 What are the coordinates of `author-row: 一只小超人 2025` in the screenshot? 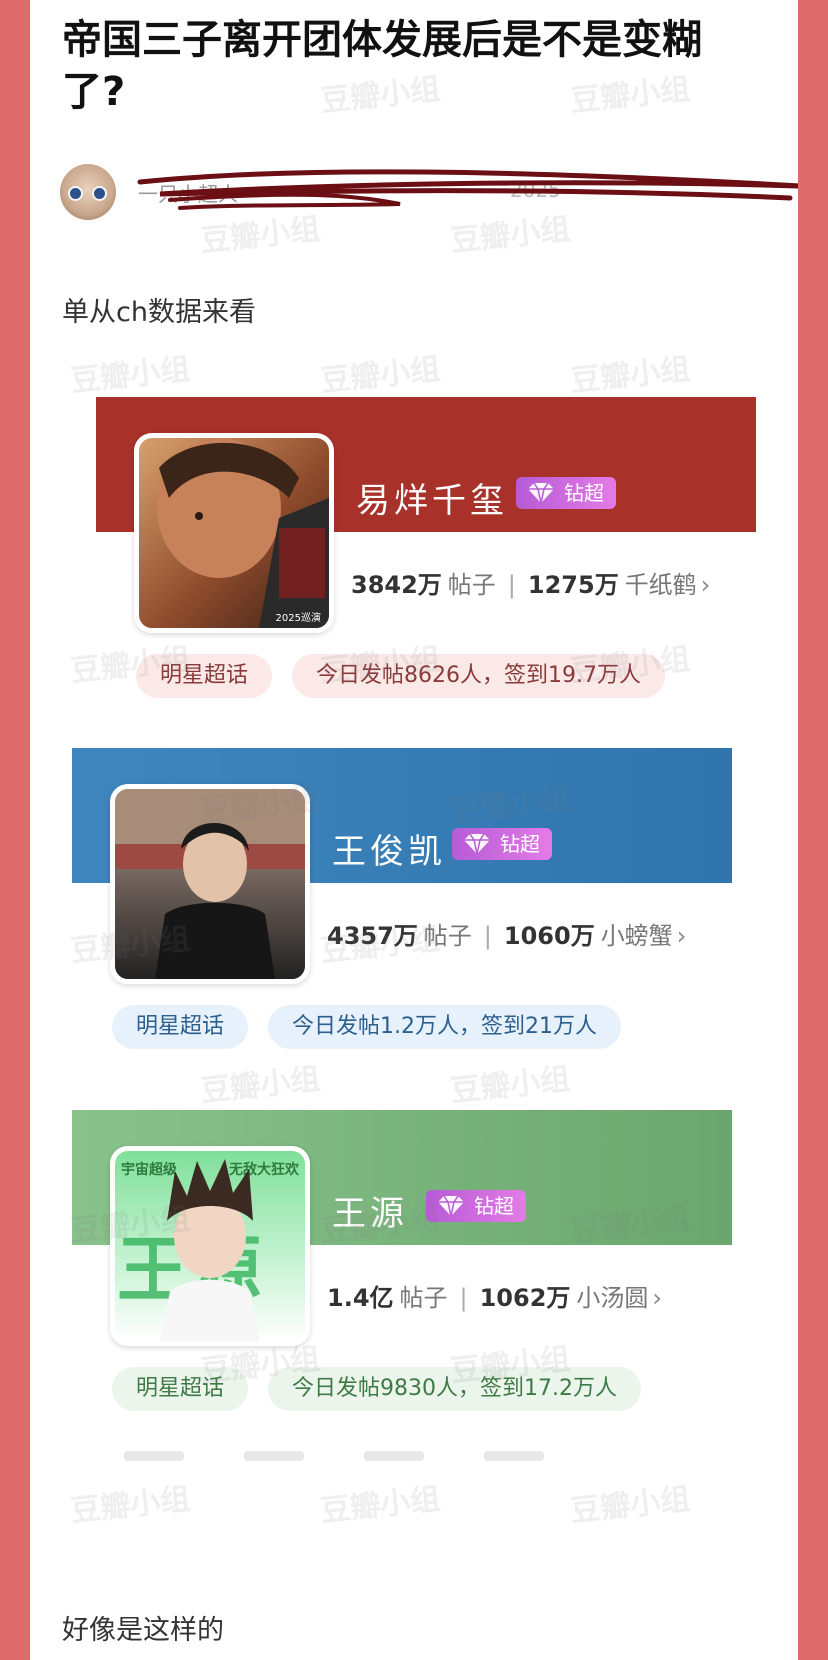 It's located at (429, 192).